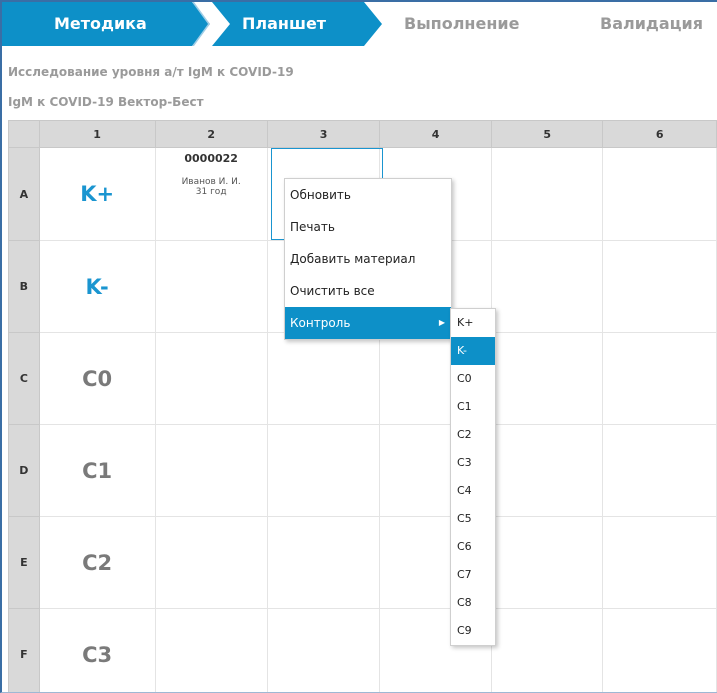 The width and height of the screenshot is (717, 693). What do you see at coordinates (473, 603) in the screenshot?
I see `submenu-item: C8` at bounding box center [473, 603].